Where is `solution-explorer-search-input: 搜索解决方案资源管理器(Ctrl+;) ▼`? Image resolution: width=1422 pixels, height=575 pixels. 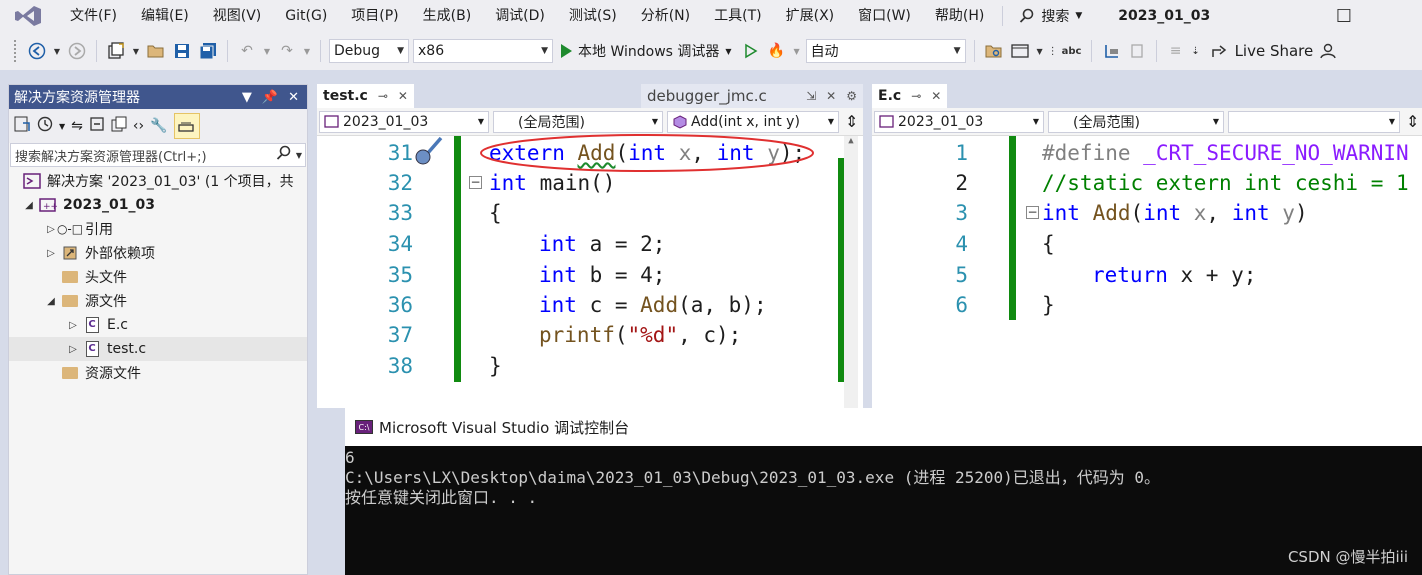 solution-explorer-search-input: 搜索解决方案资源管理器(Ctrl+;) ▼ is located at coordinates (158, 155).